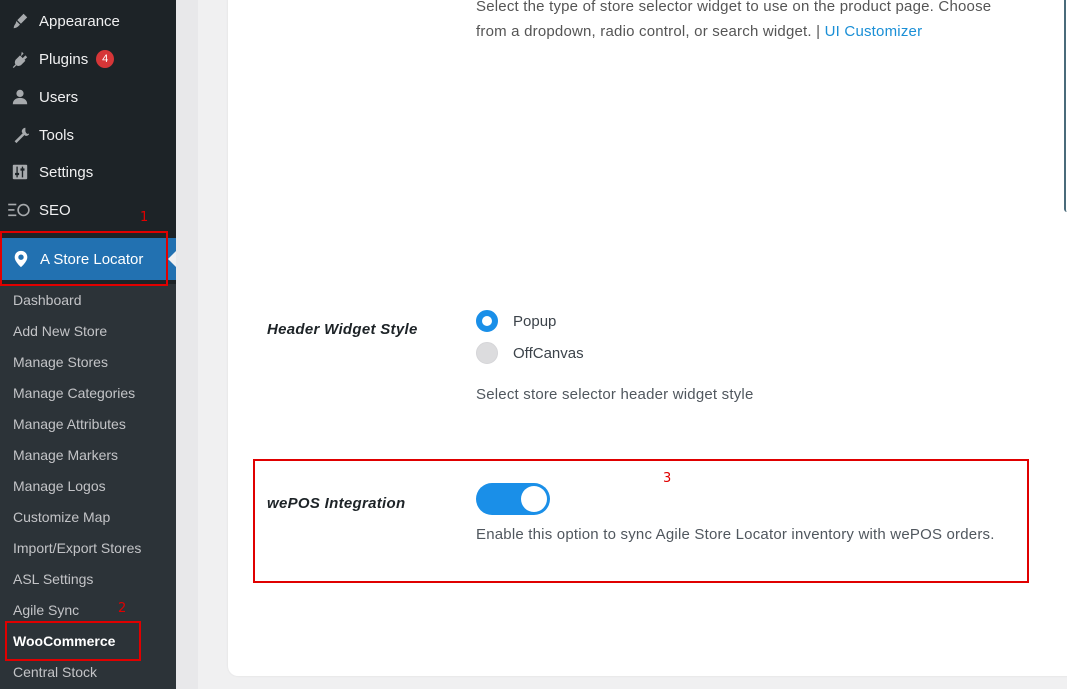 The image size is (1067, 689). Describe the element at coordinates (122, 608) in the screenshot. I see `annotation-number-2: 2` at that location.